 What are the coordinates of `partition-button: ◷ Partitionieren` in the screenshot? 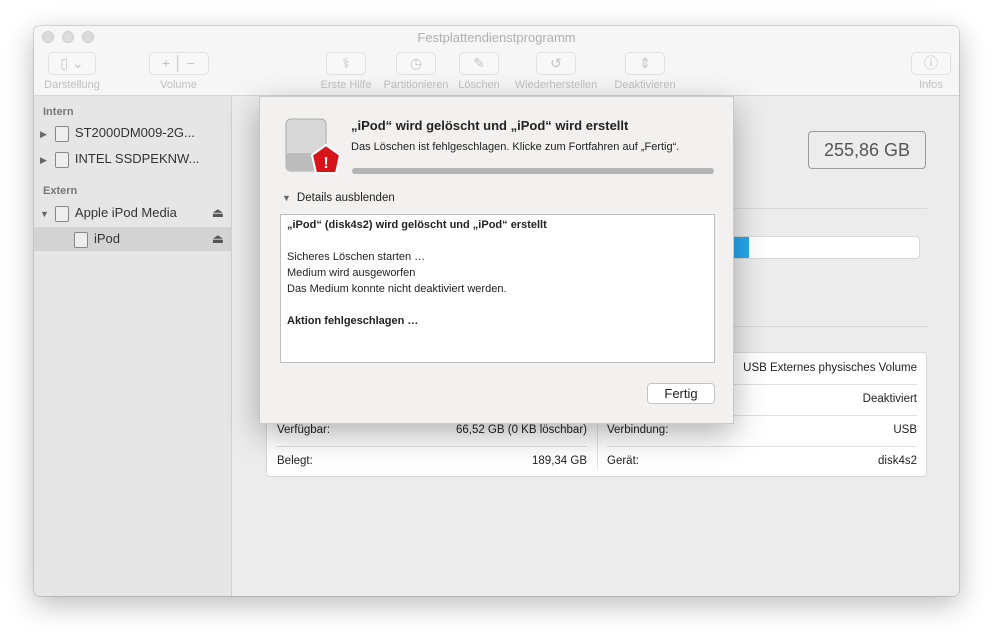 It's located at (416, 71).